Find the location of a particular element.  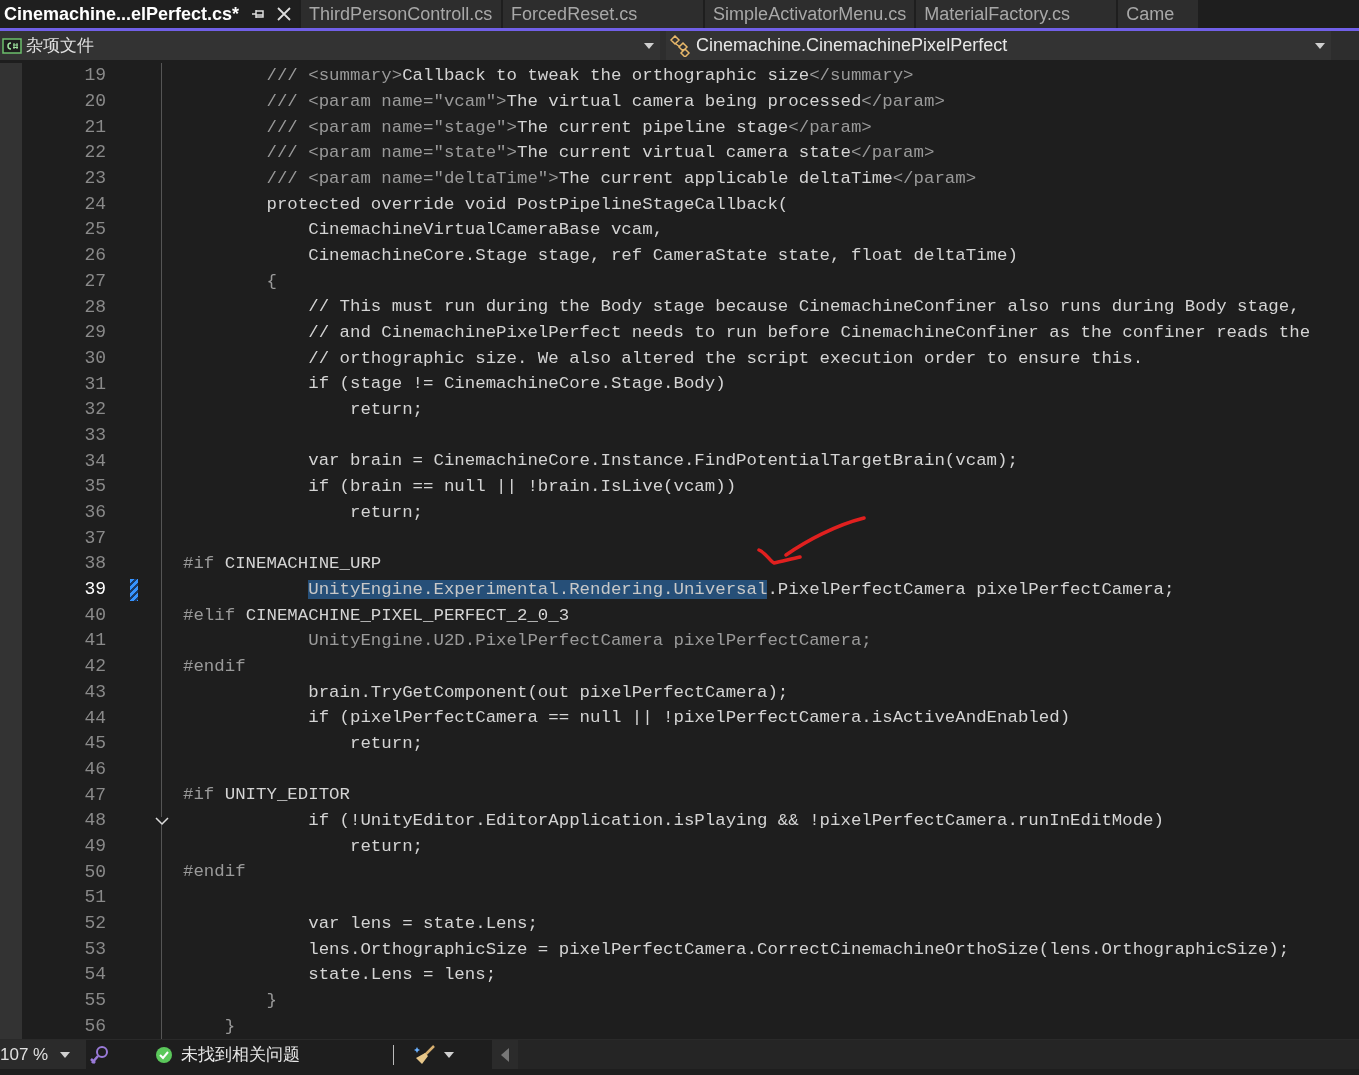

code-line: brain.TryGetComponent(out pixelPerfectCamera); is located at coordinates (548, 692).